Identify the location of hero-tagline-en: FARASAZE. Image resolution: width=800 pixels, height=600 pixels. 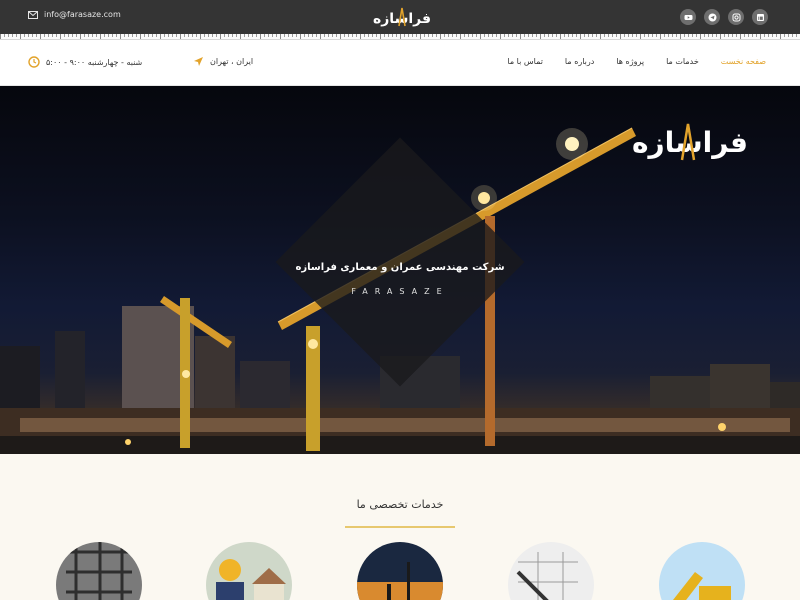
(400, 291).